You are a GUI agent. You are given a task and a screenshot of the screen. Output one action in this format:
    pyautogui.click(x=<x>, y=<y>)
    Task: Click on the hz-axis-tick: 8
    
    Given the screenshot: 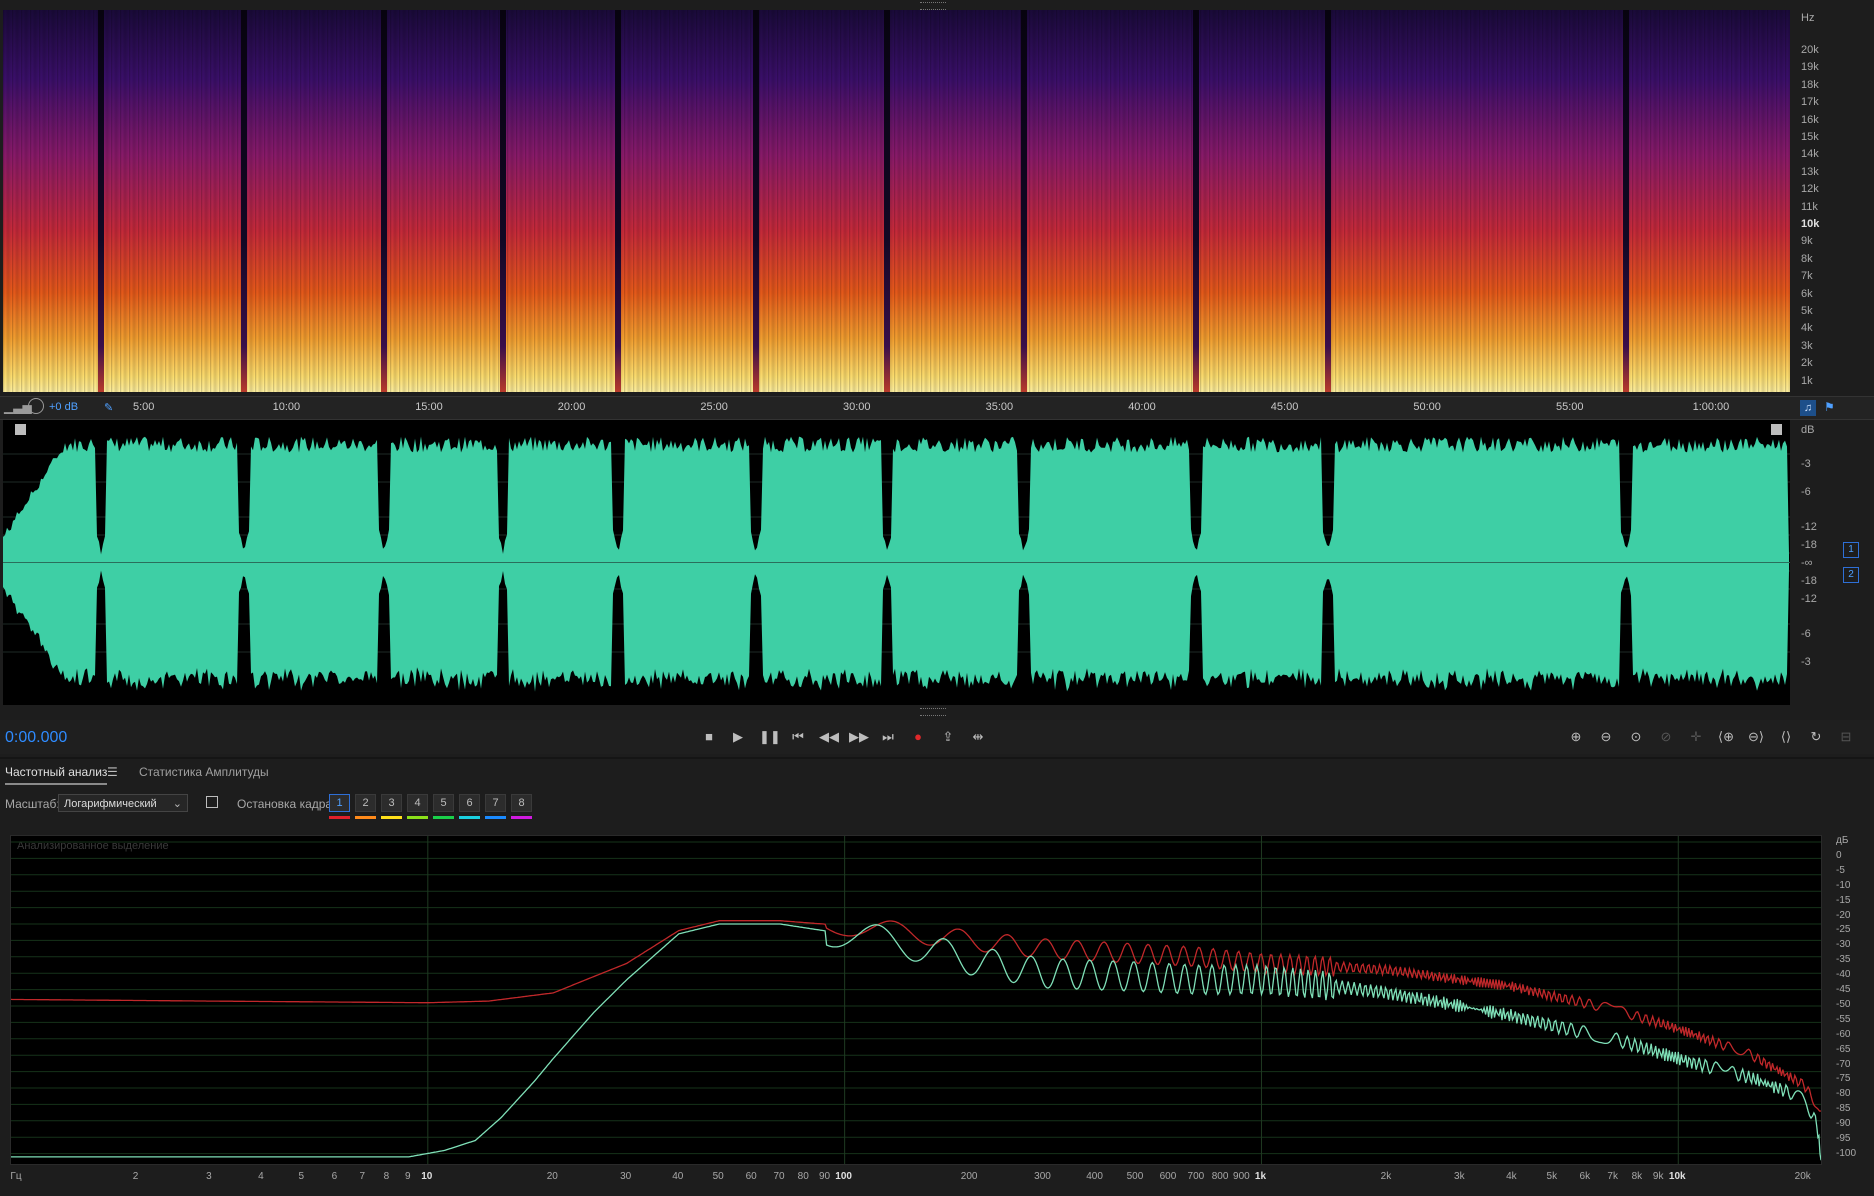 What is the action you would take?
    pyautogui.click(x=386, y=1176)
    